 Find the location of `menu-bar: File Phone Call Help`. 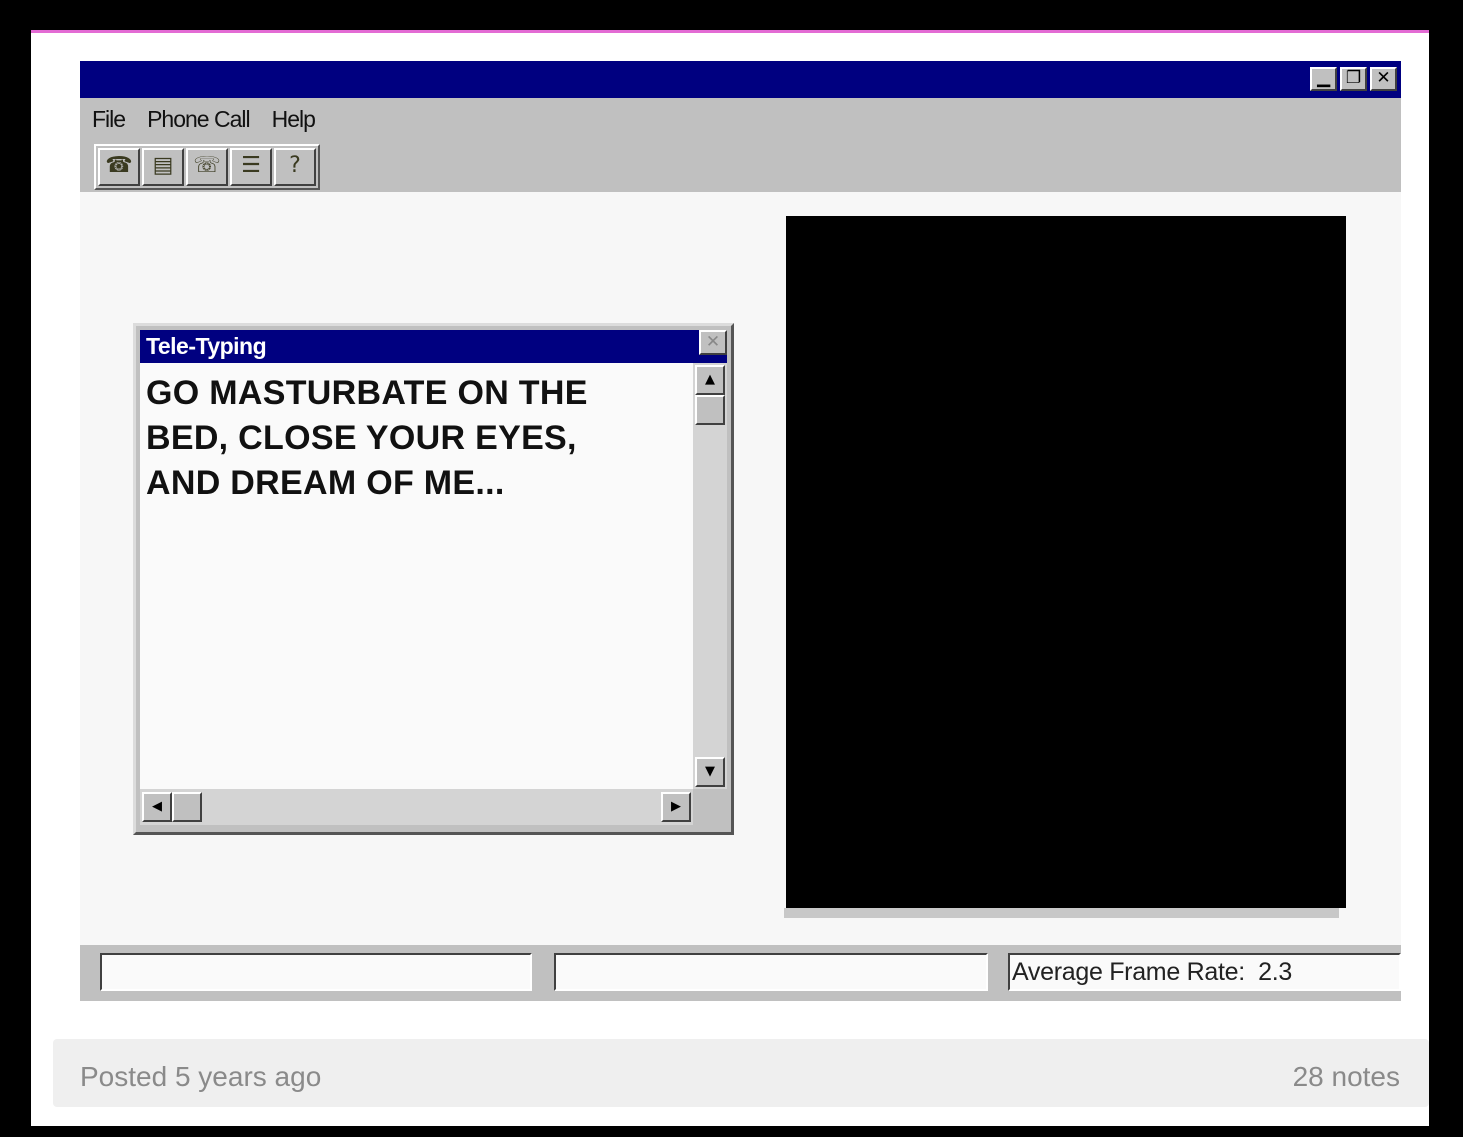

menu-bar: File Phone Call Help is located at coordinates (204, 119).